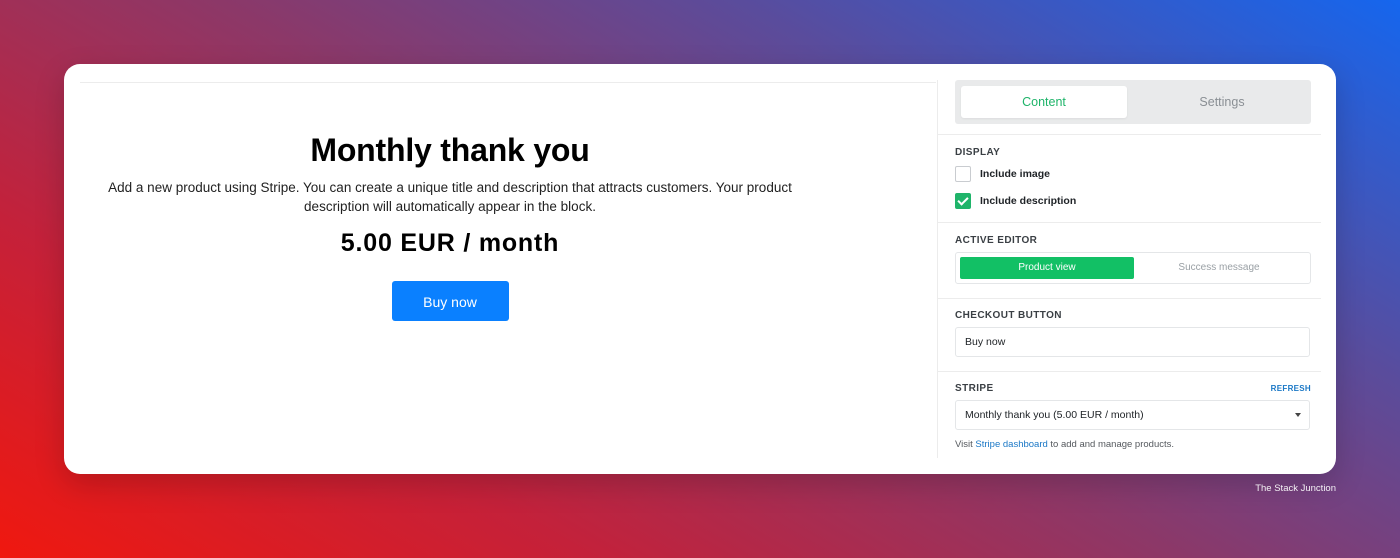 Image resolution: width=1400 pixels, height=558 pixels. I want to click on watermark-text: The Stack Junction, so click(1295, 488).